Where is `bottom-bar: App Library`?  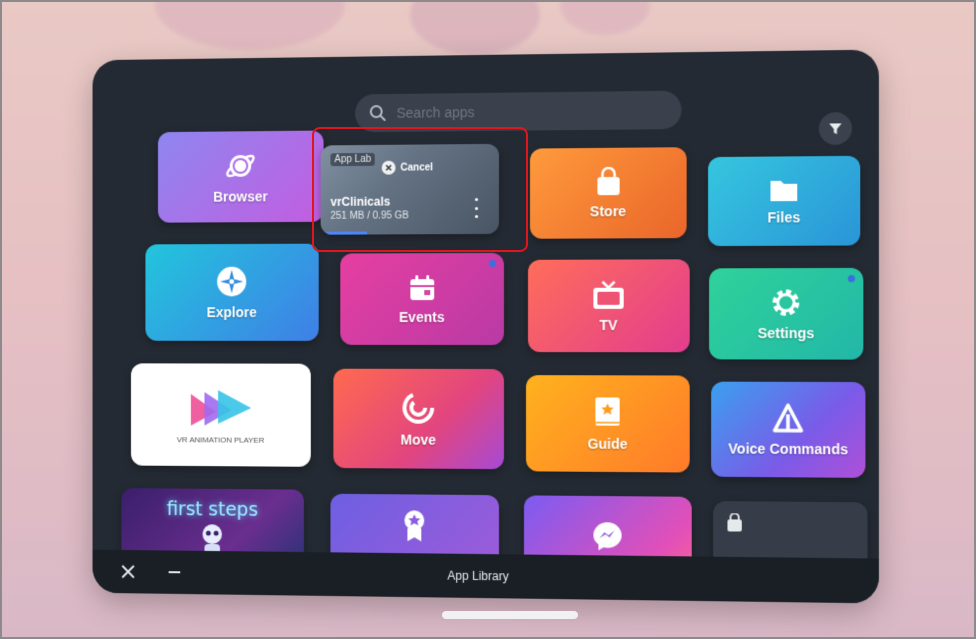
bottom-bar: App Library is located at coordinates (486, 577).